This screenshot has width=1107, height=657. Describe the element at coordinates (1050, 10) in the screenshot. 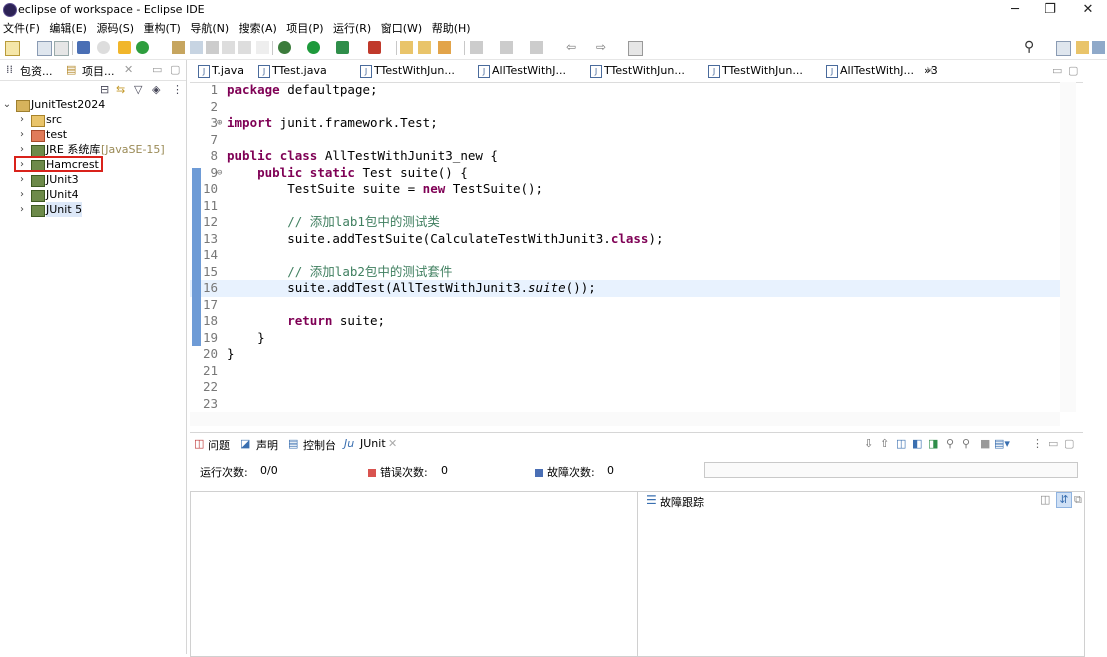

I see `maximize-button: ❐` at that location.